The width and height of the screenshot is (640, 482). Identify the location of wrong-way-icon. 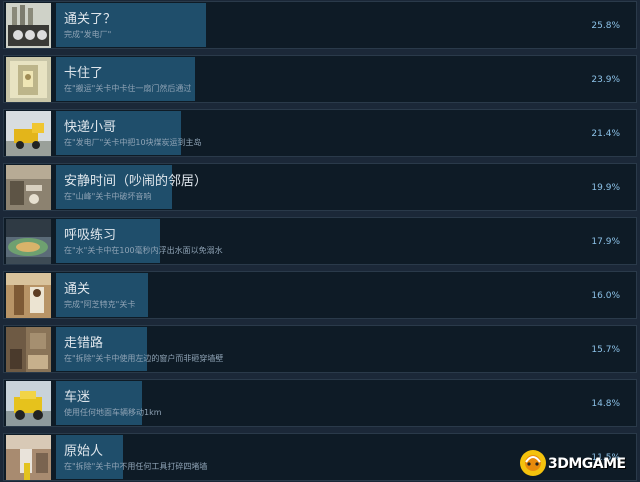
(28, 349).